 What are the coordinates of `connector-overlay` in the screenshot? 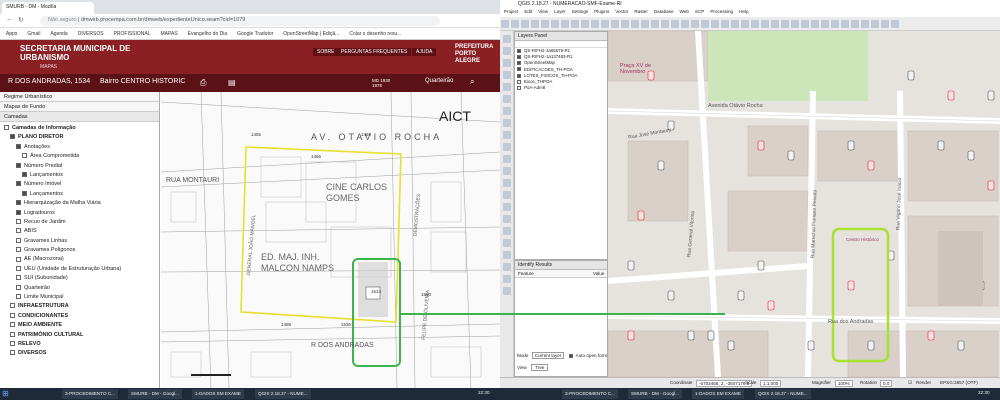 It's located at (562, 314).